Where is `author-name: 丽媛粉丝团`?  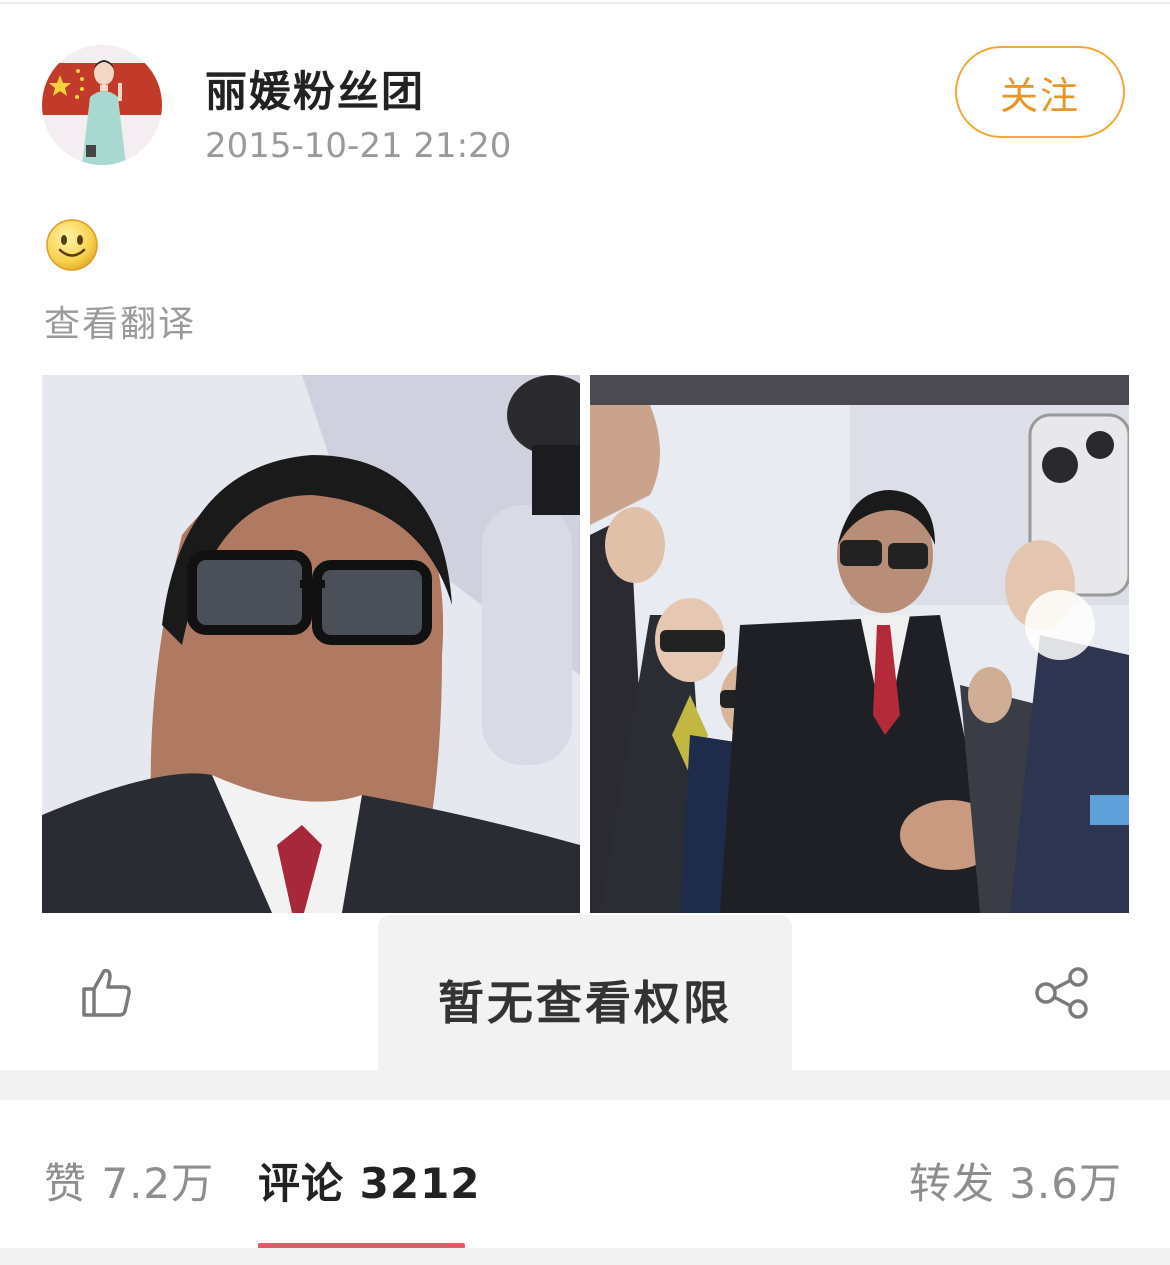 author-name: 丽媛粉丝团 is located at coordinates (315, 88).